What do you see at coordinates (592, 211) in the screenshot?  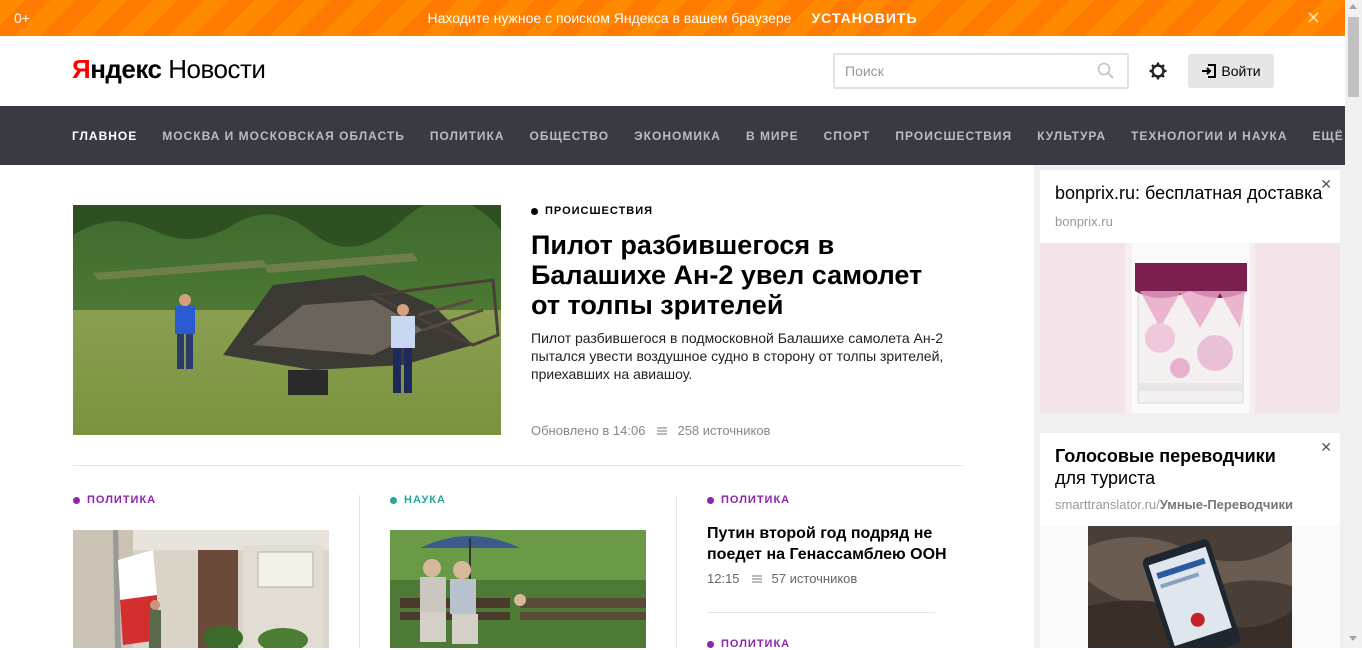 I see `main-story-category: ПРОИСШЕСТВИЯ` at bounding box center [592, 211].